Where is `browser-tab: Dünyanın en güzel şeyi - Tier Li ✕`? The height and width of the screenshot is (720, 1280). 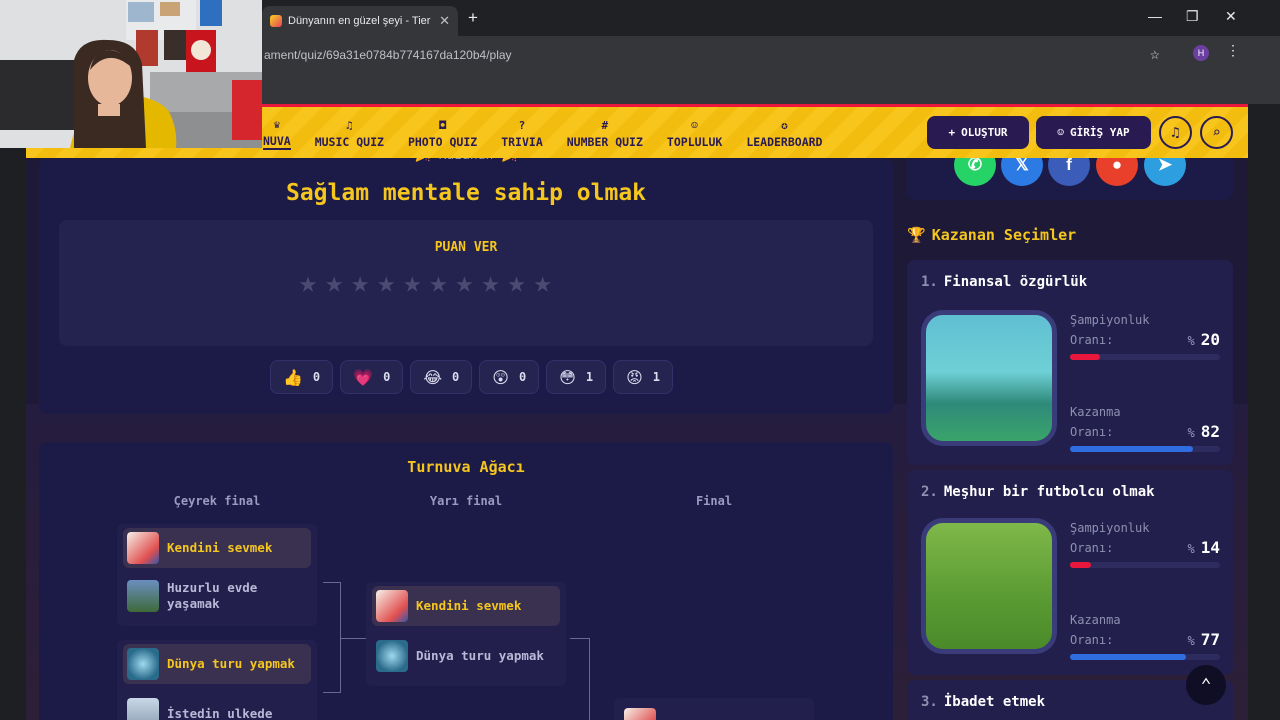 browser-tab: Dünyanın en güzel şeyi - Tier Li ✕ is located at coordinates (360, 21).